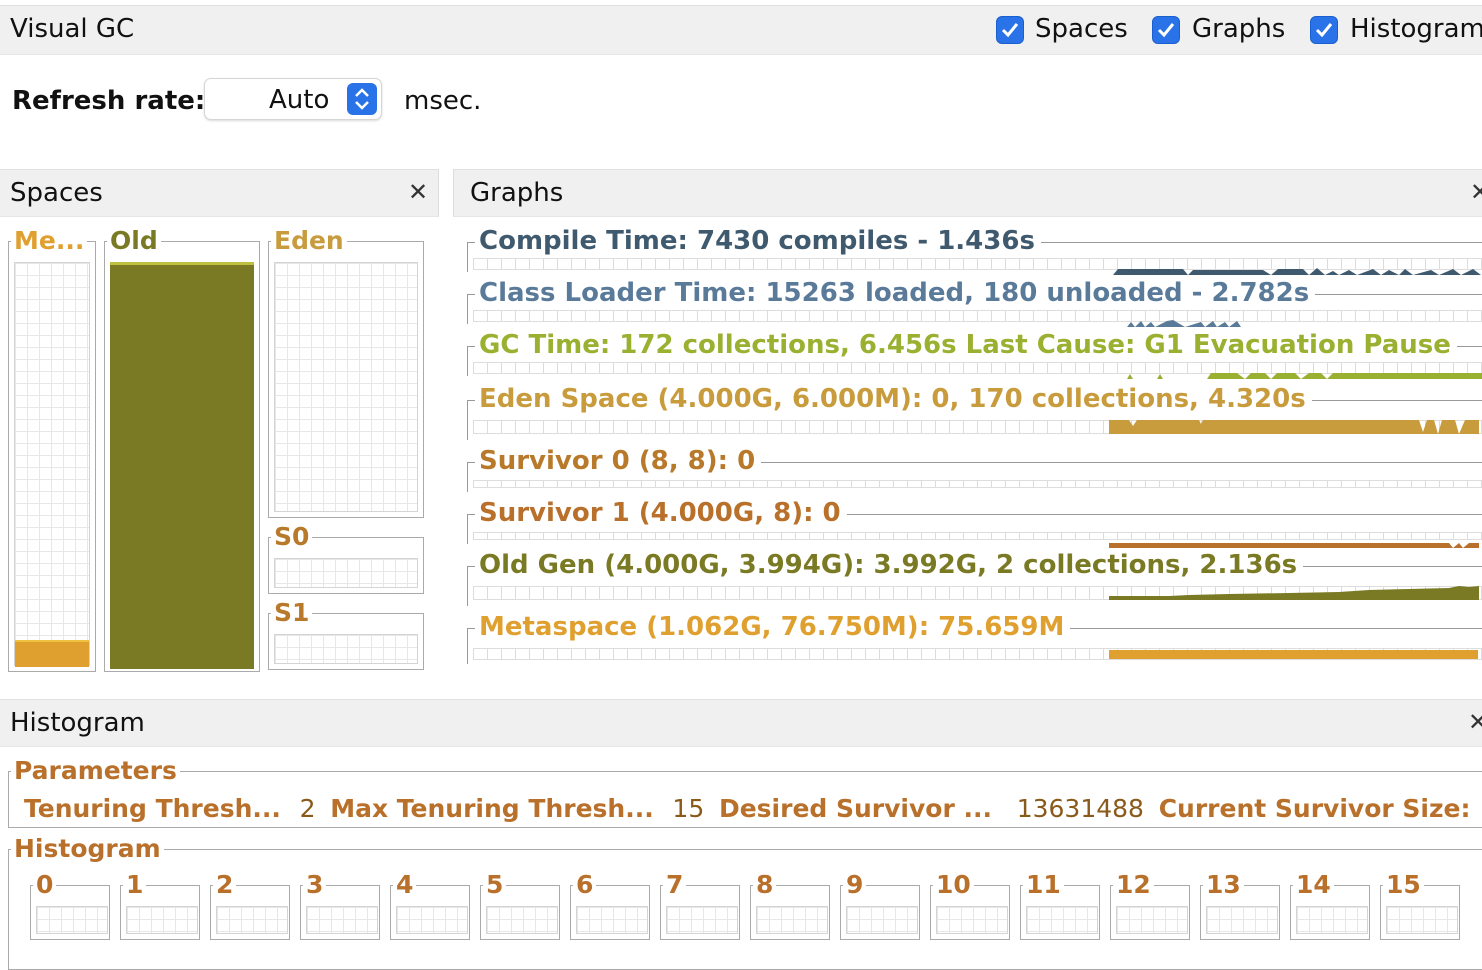 The width and height of the screenshot is (1482, 970). Describe the element at coordinates (1314, 808) in the screenshot. I see `param-current-survivor-size-label: Current Survivor Size:` at that location.